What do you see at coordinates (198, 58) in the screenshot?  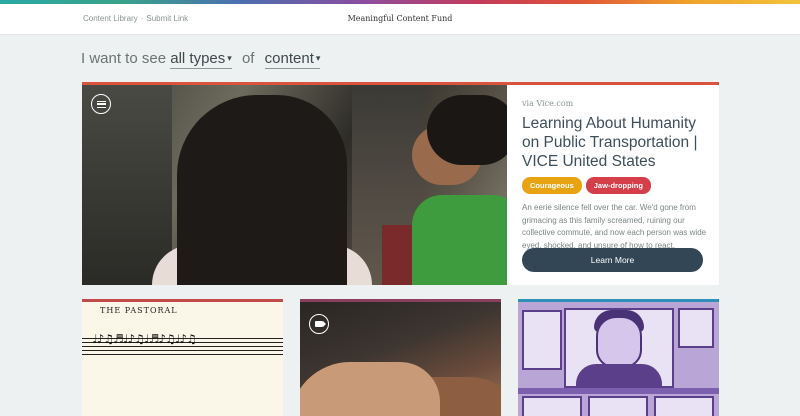 I see `type-dropdown-value: all types` at bounding box center [198, 58].